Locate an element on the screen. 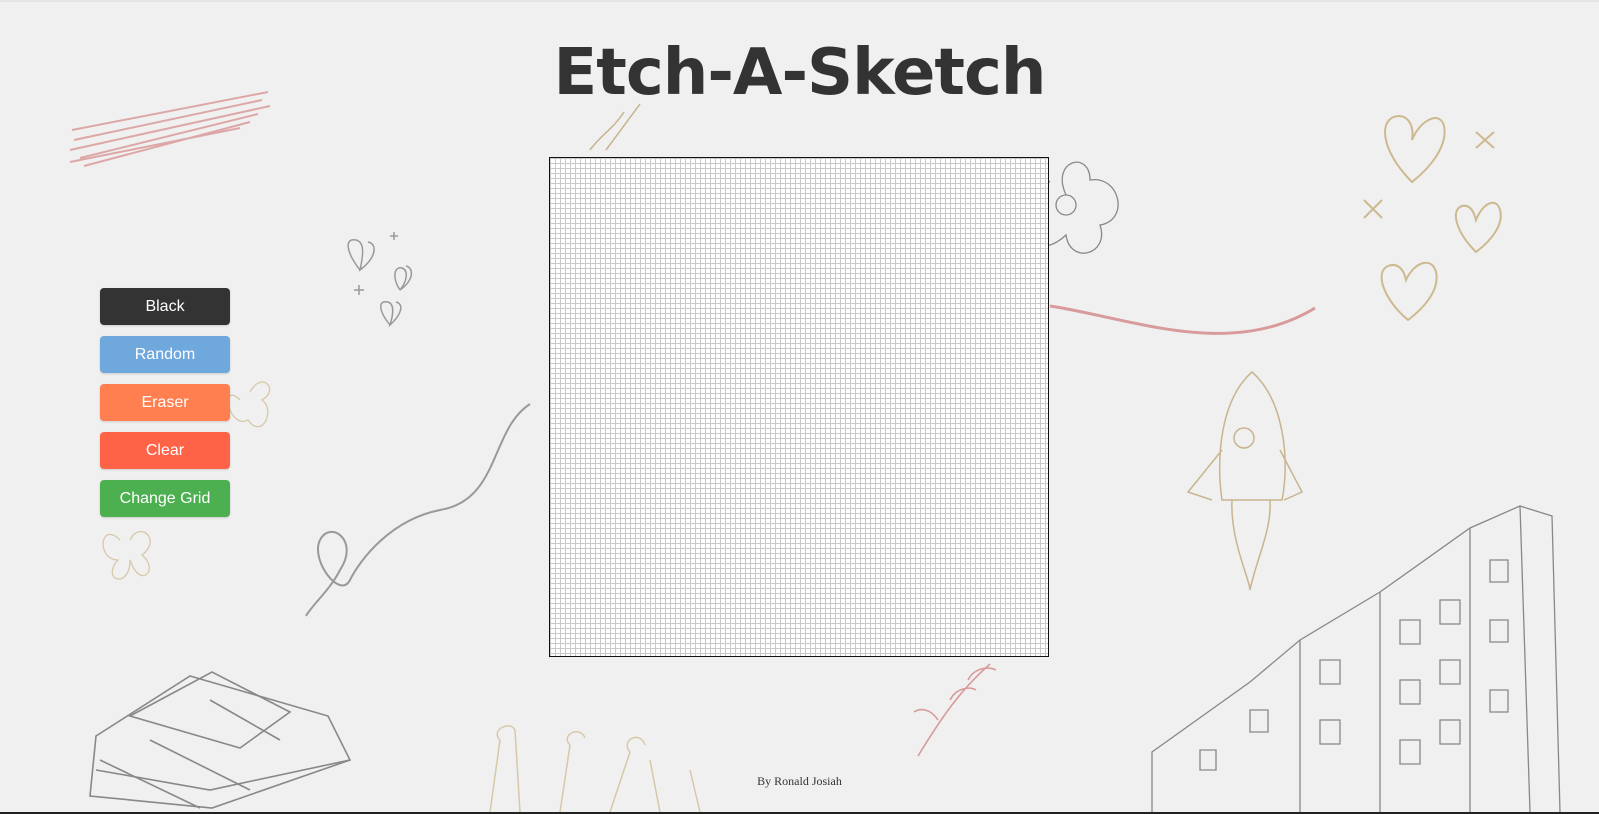 The width and height of the screenshot is (1599, 814). black-button: Black is located at coordinates (165, 306).